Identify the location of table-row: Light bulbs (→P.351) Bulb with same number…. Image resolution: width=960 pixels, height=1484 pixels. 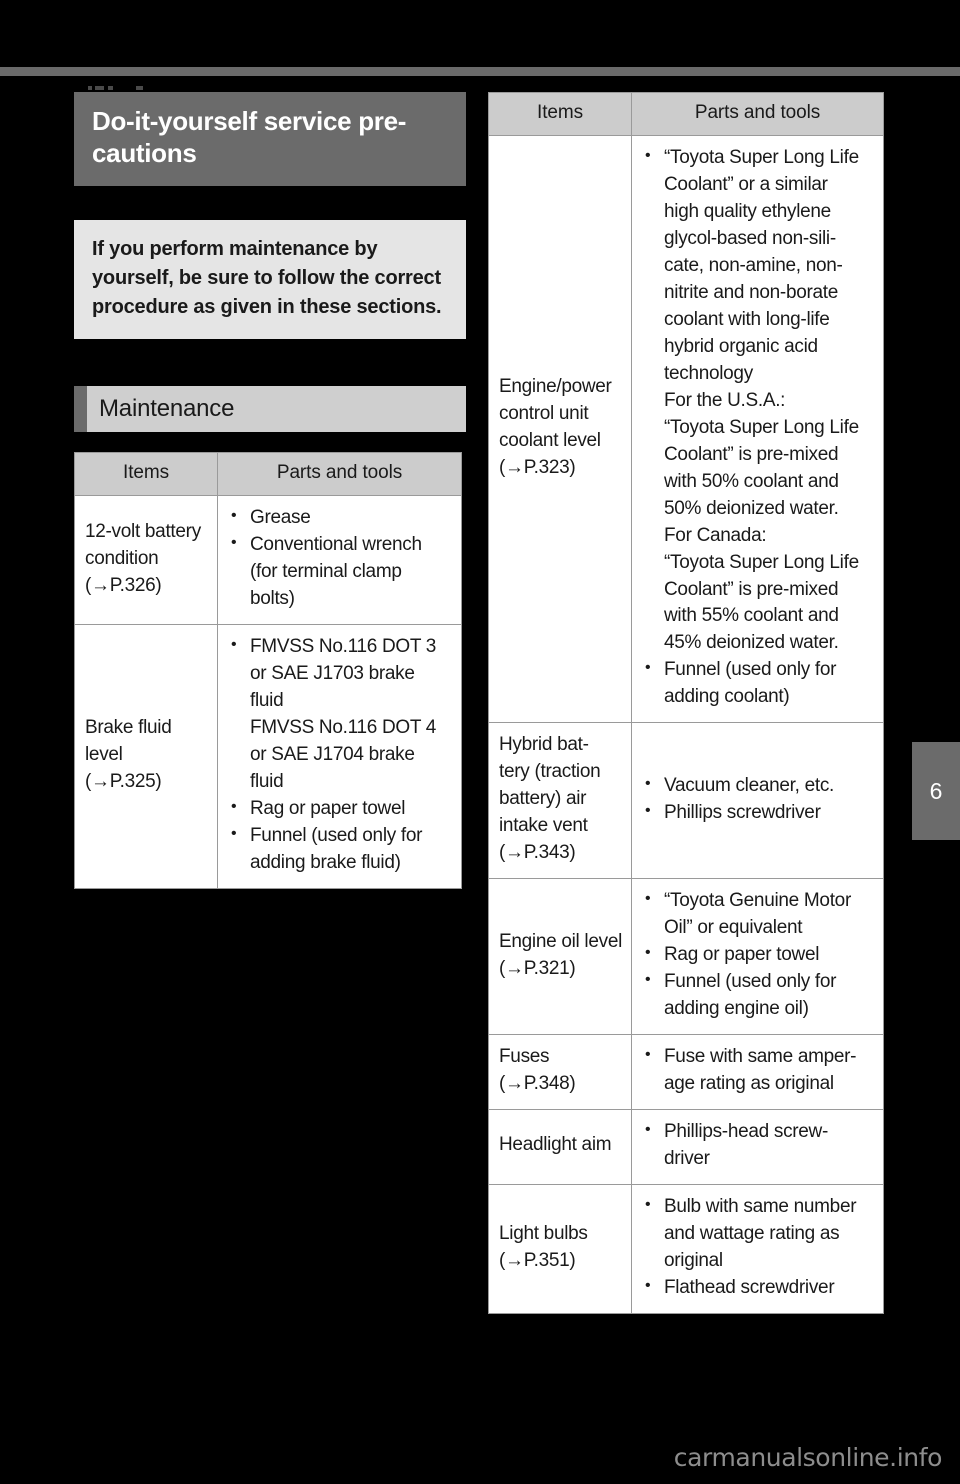
(686, 1248).